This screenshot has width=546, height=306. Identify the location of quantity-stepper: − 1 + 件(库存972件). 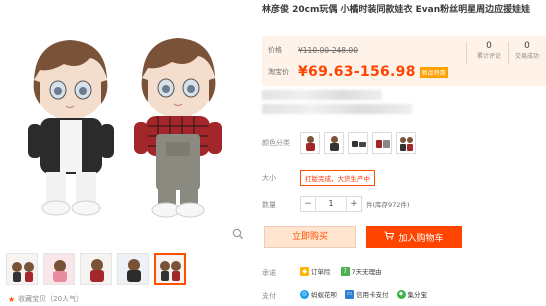
(354, 204).